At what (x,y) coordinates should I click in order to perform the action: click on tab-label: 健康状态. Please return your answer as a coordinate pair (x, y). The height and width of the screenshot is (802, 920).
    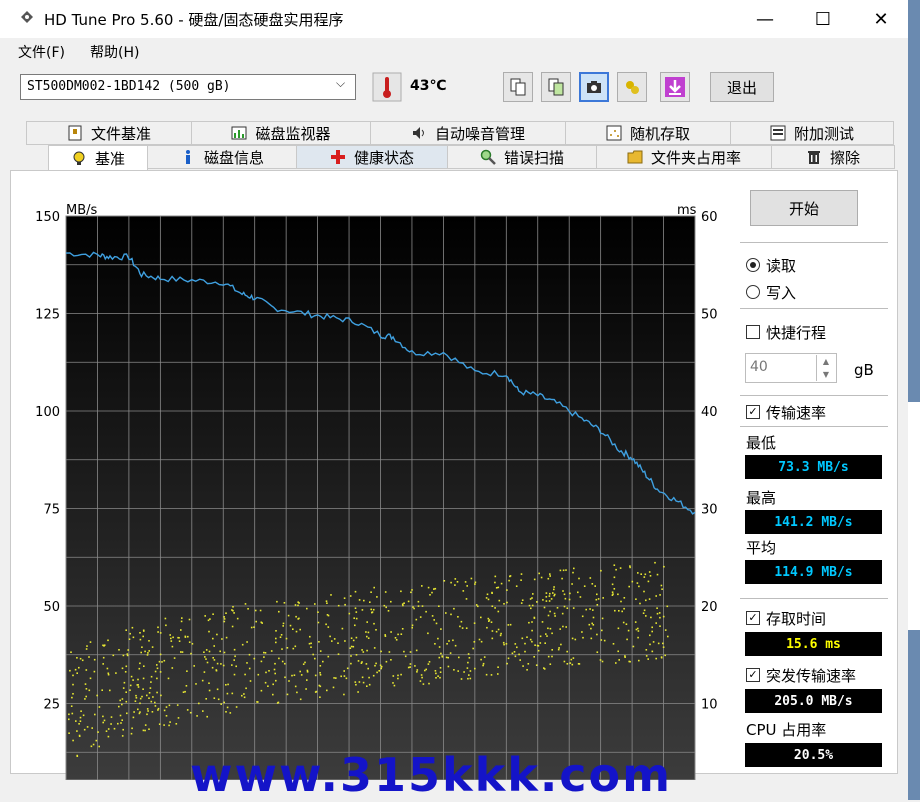
    Looking at the image, I should click on (383, 157).